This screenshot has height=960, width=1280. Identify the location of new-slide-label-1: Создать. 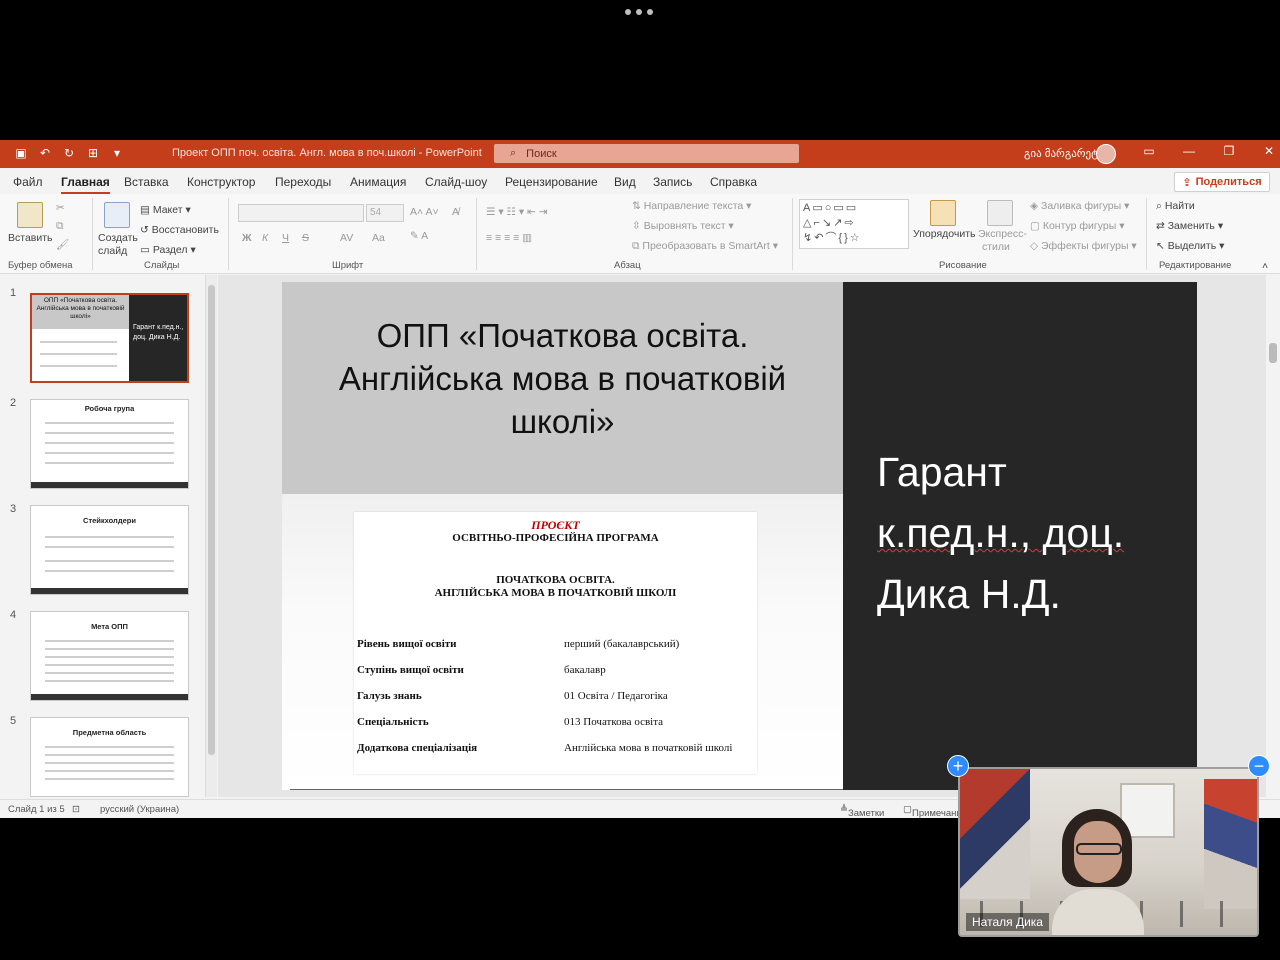
(118, 238).